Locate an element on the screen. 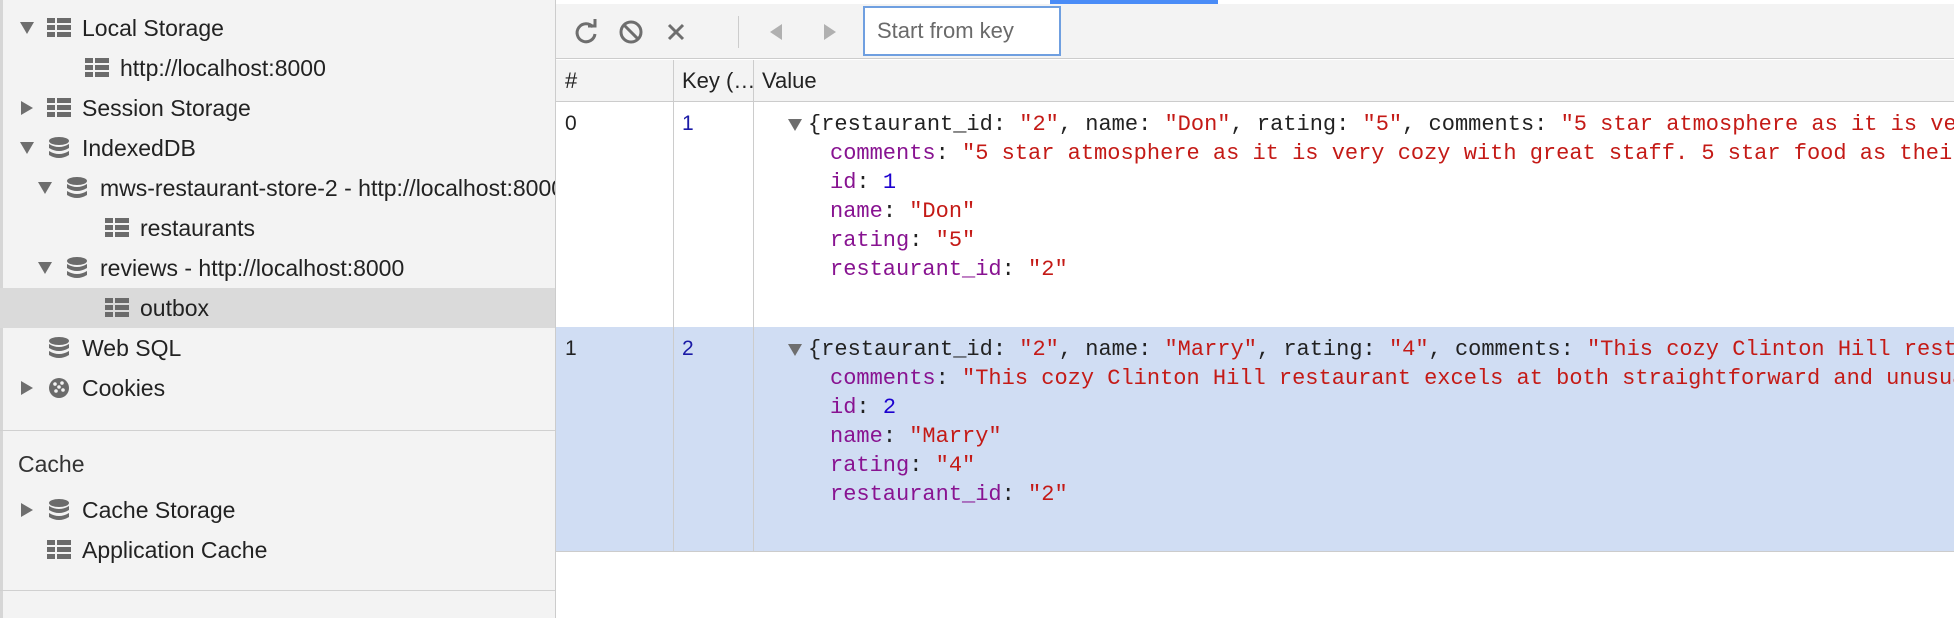 Image resolution: width=1954 pixels, height=618 pixels. tree-item-label: Cache Storage is located at coordinates (159, 509).